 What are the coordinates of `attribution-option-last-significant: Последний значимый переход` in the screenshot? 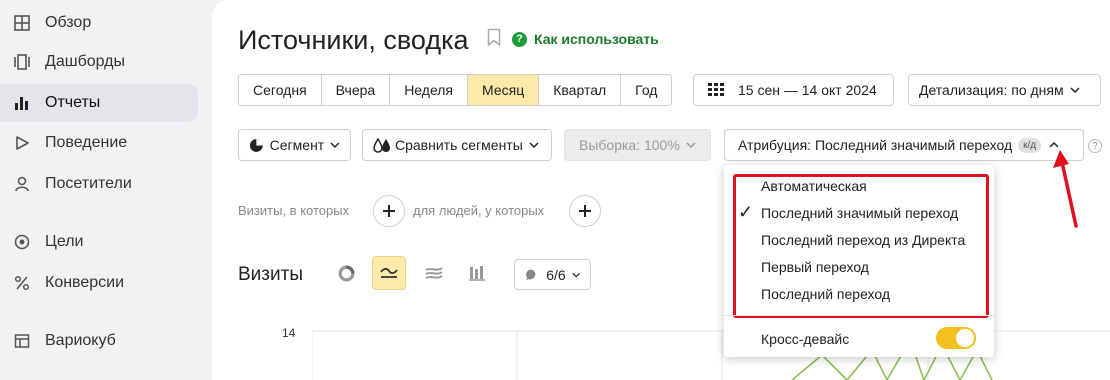 It's located at (859, 213).